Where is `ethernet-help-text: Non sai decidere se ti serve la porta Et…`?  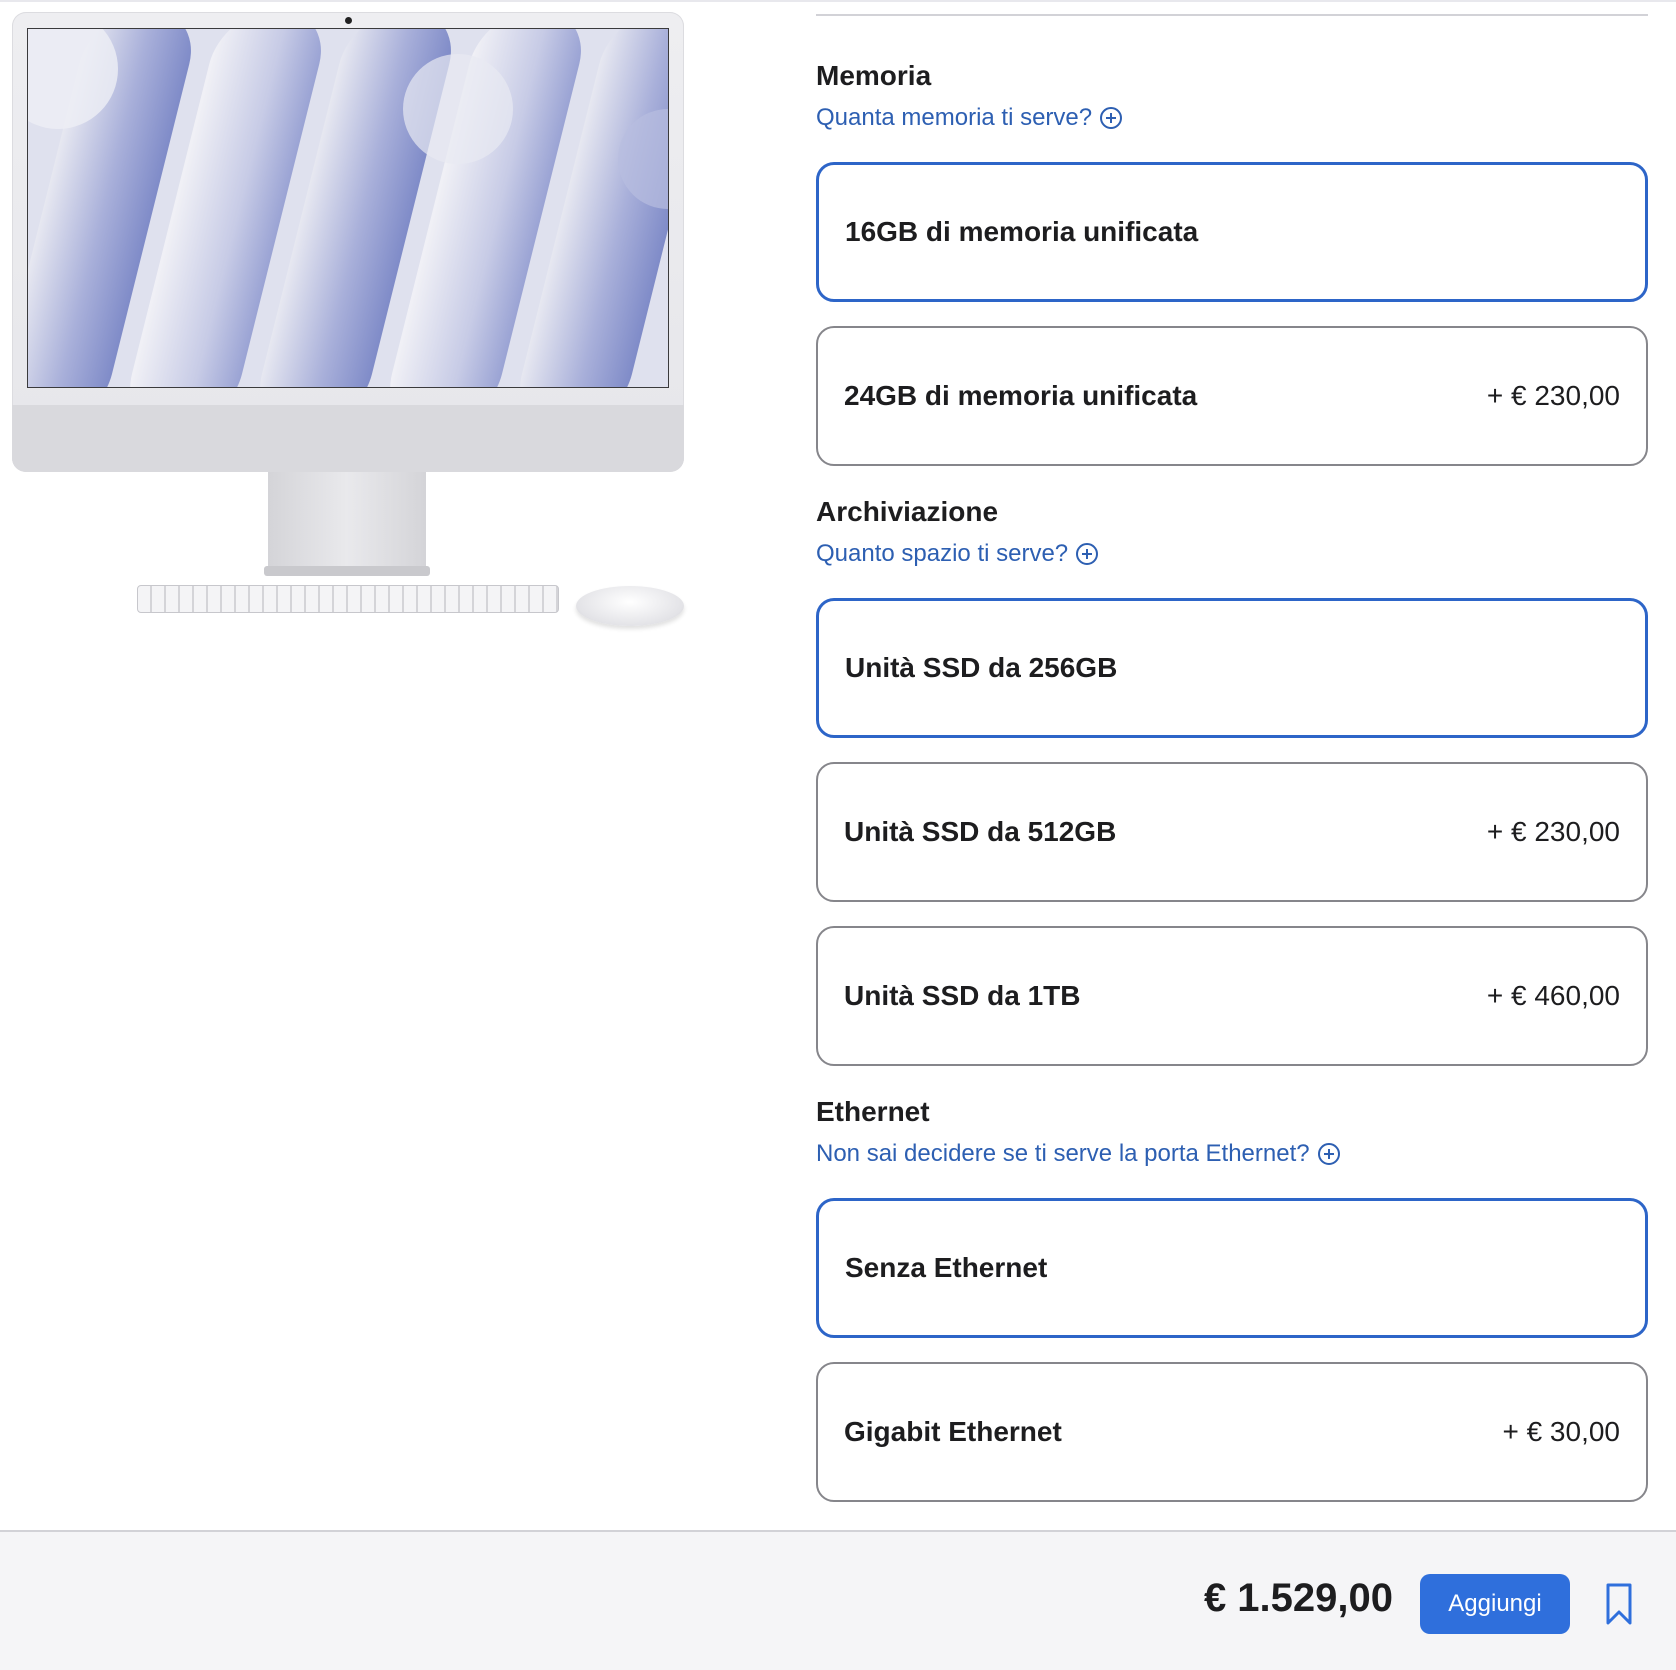 ethernet-help-text: Non sai decidere se ti serve la porta Et… is located at coordinates (1063, 1153).